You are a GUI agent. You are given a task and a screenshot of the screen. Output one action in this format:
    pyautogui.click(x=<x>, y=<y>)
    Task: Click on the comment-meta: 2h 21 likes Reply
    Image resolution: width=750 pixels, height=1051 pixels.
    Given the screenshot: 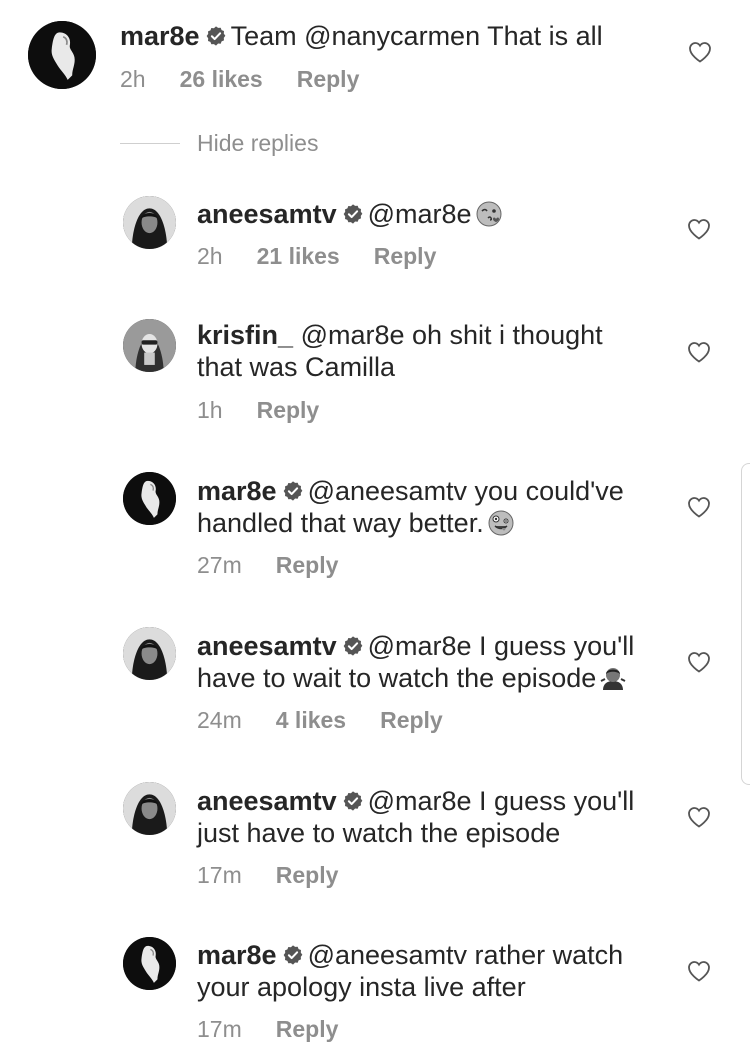 What is the action you would take?
    pyautogui.click(x=333, y=256)
    